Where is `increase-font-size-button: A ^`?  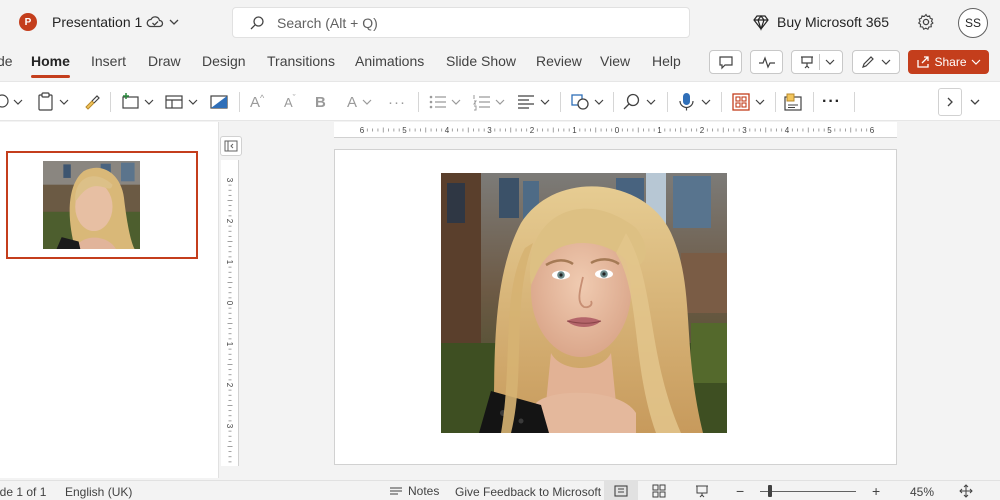
increase-font-size-button: A ^ is located at coordinates (257, 102).